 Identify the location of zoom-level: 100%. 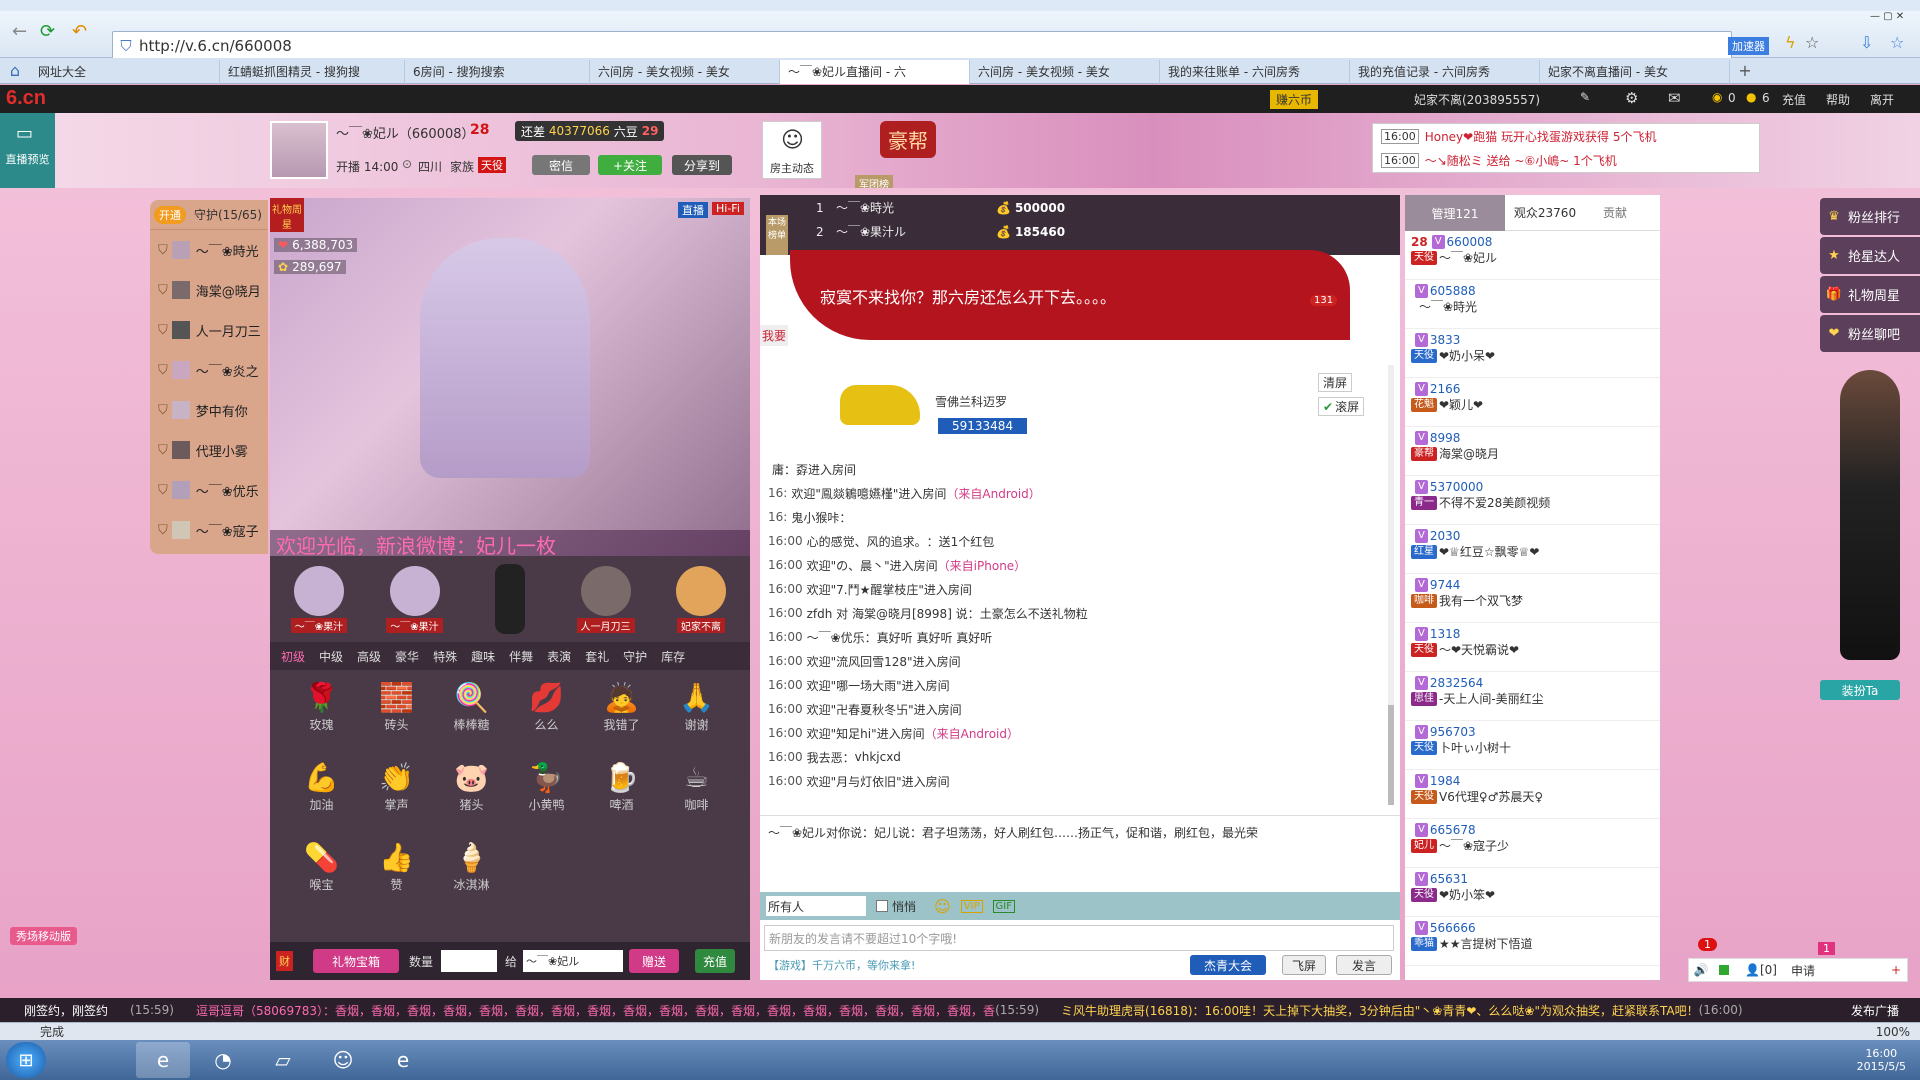
(1893, 1032).